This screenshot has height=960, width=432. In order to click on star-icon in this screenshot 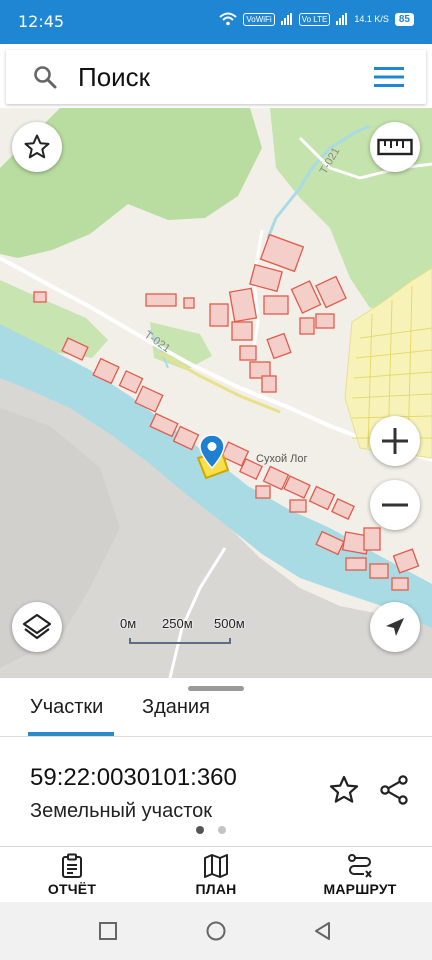, I will do `click(37, 146)`.